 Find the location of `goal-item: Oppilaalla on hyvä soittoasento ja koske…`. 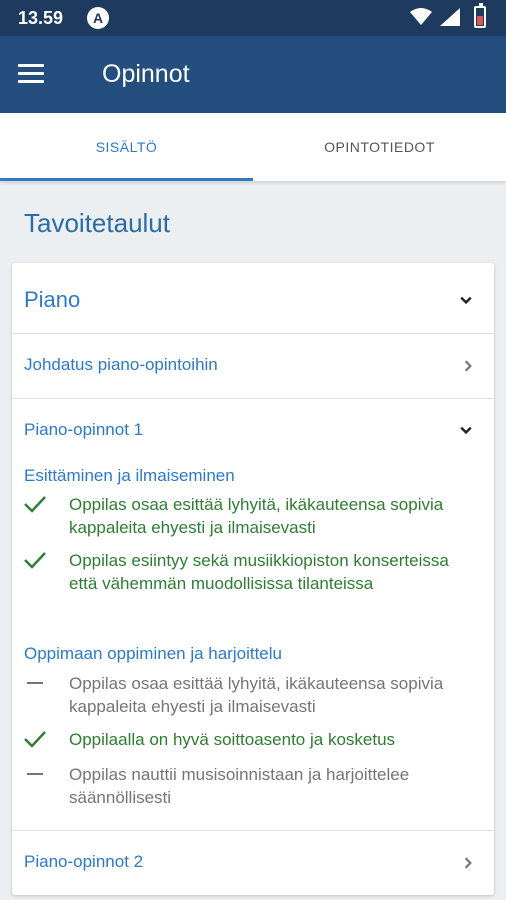

goal-item: Oppilaalla on hyvä soittoasento ja koske… is located at coordinates (244, 740).